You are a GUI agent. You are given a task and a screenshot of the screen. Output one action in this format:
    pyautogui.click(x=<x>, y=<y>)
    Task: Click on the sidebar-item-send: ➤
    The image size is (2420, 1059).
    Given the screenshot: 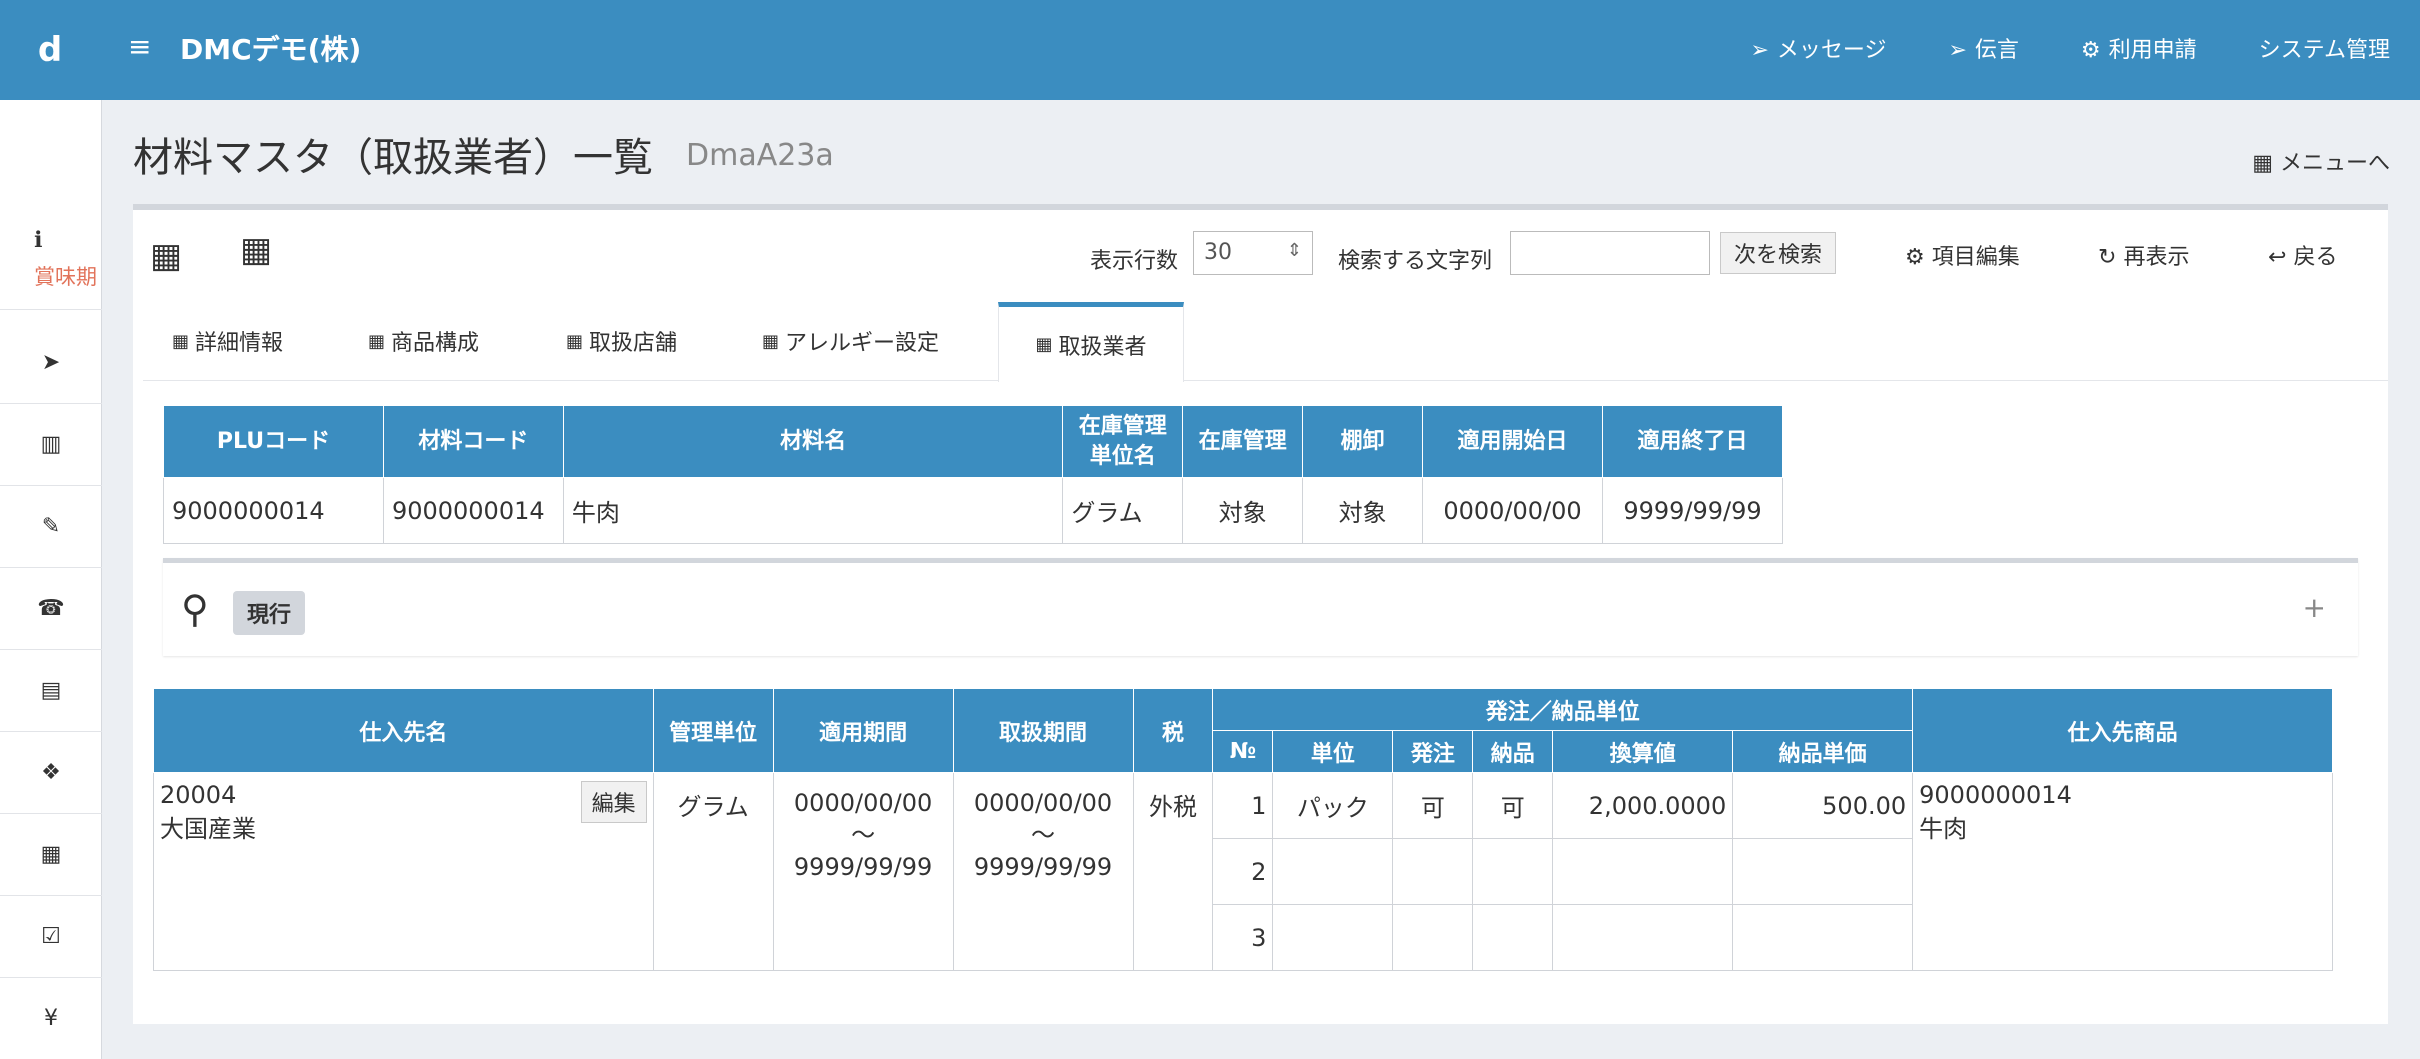 What is the action you would take?
    pyautogui.click(x=51, y=363)
    